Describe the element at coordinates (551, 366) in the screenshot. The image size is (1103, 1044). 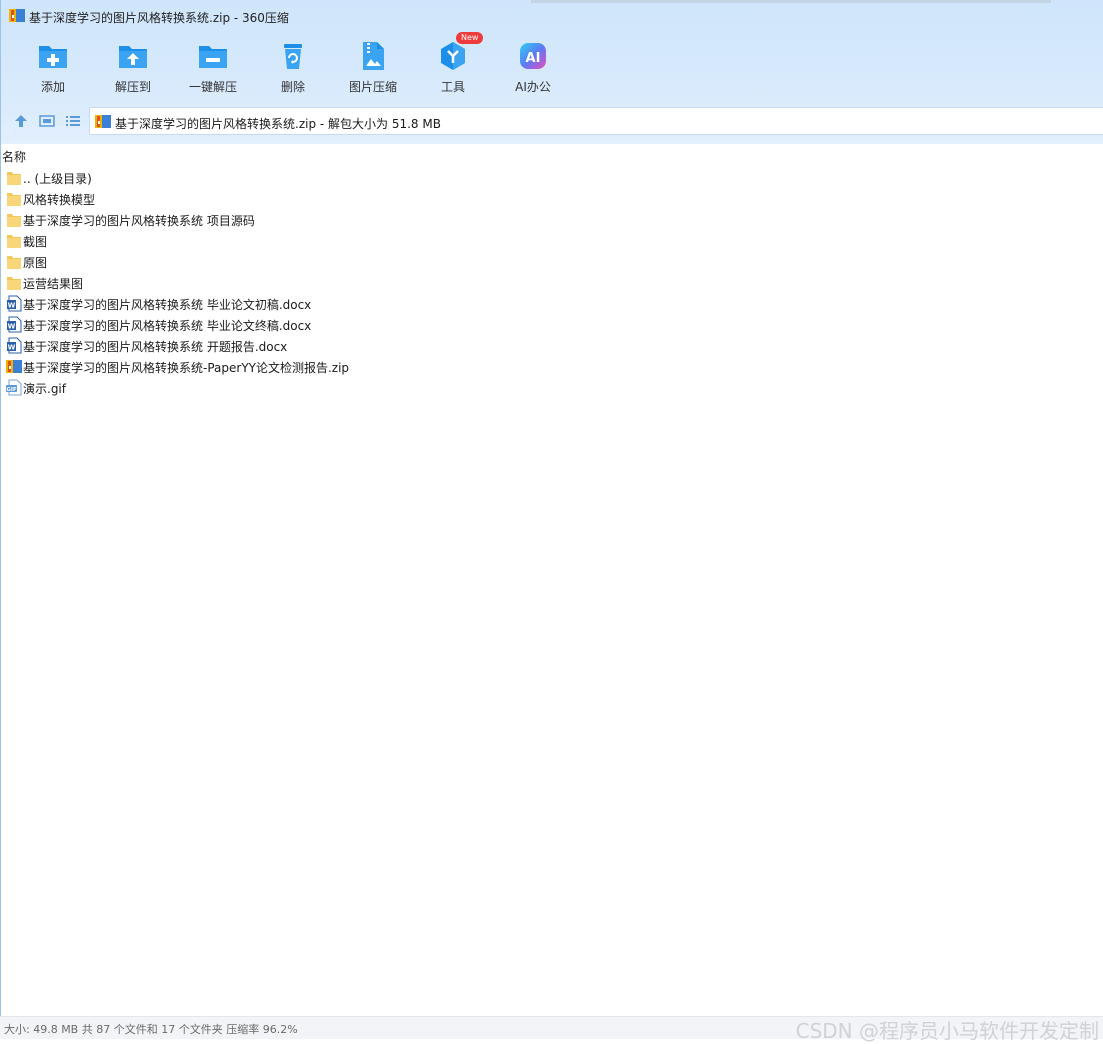
I see `file-list-item: 基于深度学习的图片风格转换系统-PaperYY论文检测报告.zip` at that location.